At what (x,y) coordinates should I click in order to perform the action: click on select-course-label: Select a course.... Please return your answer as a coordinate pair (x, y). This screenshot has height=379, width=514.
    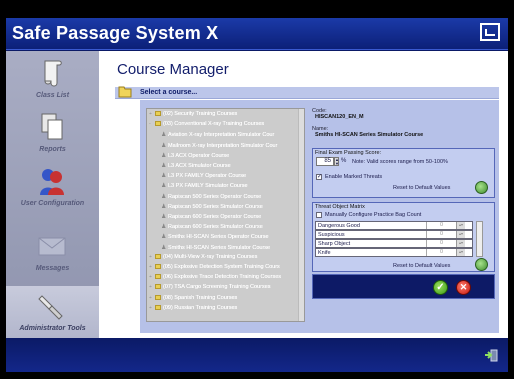
    Looking at the image, I should click on (169, 92).